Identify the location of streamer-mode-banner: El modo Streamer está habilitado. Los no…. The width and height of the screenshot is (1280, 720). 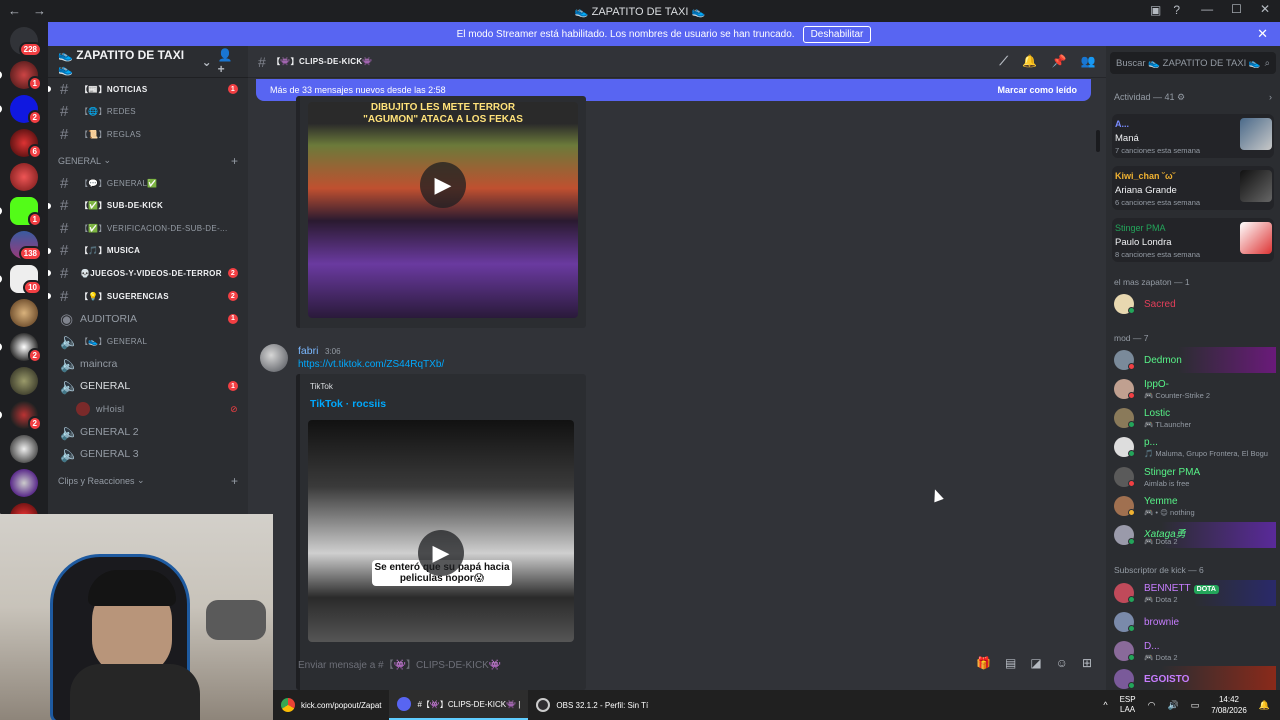
(664, 34).